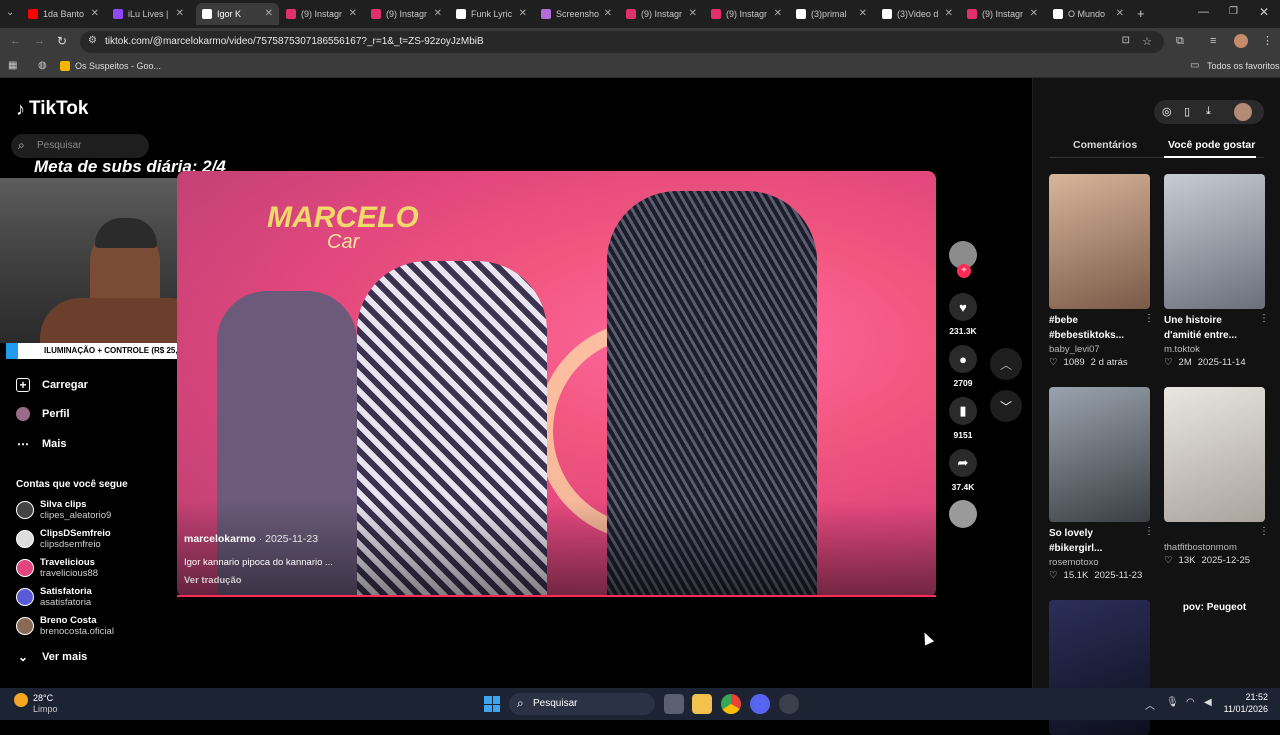 This screenshot has width=1280, height=735. What do you see at coordinates (1213, 41) in the screenshot?
I see `media-controls-icon: ≡` at bounding box center [1213, 41].